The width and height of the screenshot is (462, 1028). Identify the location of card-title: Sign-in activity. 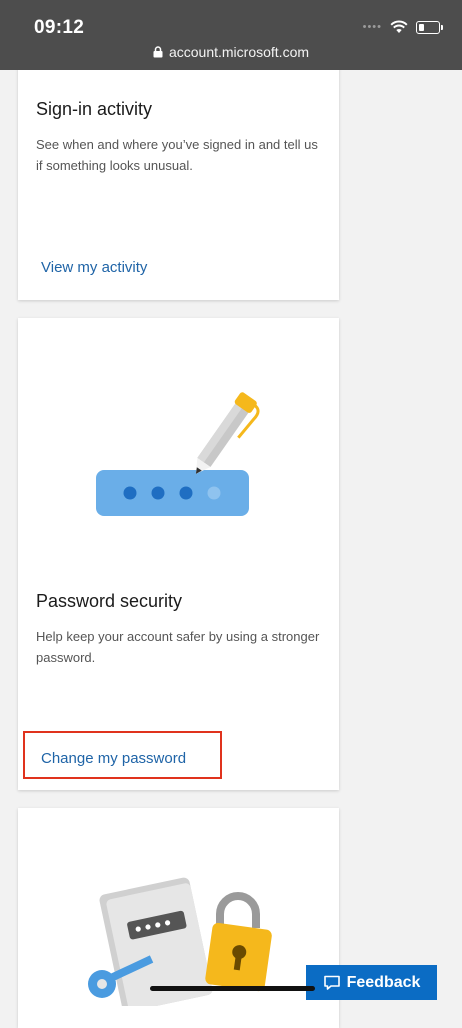
(94, 109).